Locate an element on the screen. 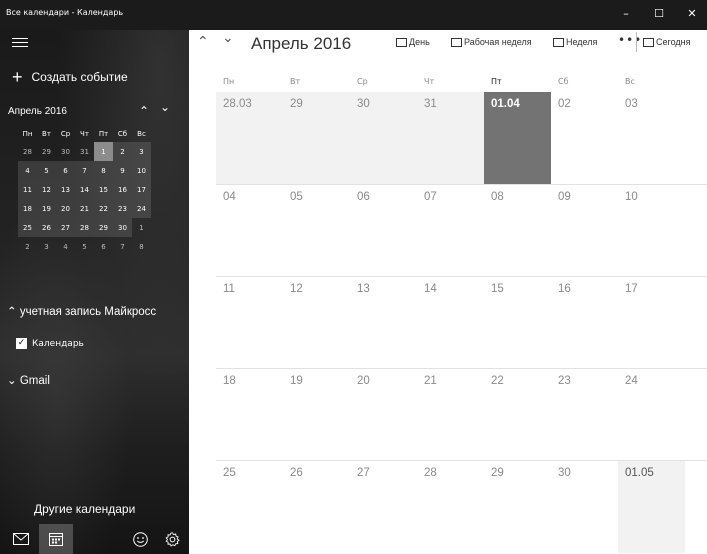 The image size is (707, 554). day-cell: 15 is located at coordinates (517, 323).